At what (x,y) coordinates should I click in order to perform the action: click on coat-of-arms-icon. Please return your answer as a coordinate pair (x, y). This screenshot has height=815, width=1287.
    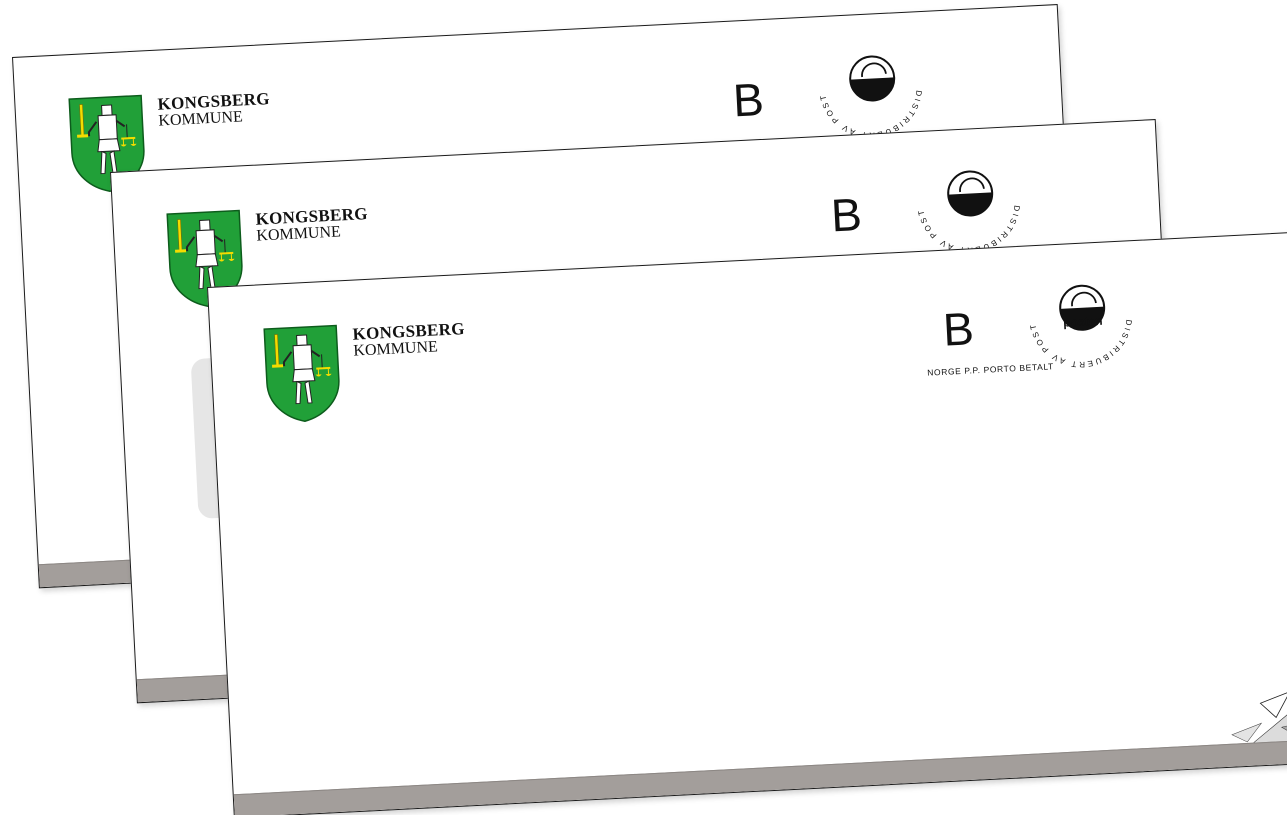
    Looking at the image, I should click on (301, 373).